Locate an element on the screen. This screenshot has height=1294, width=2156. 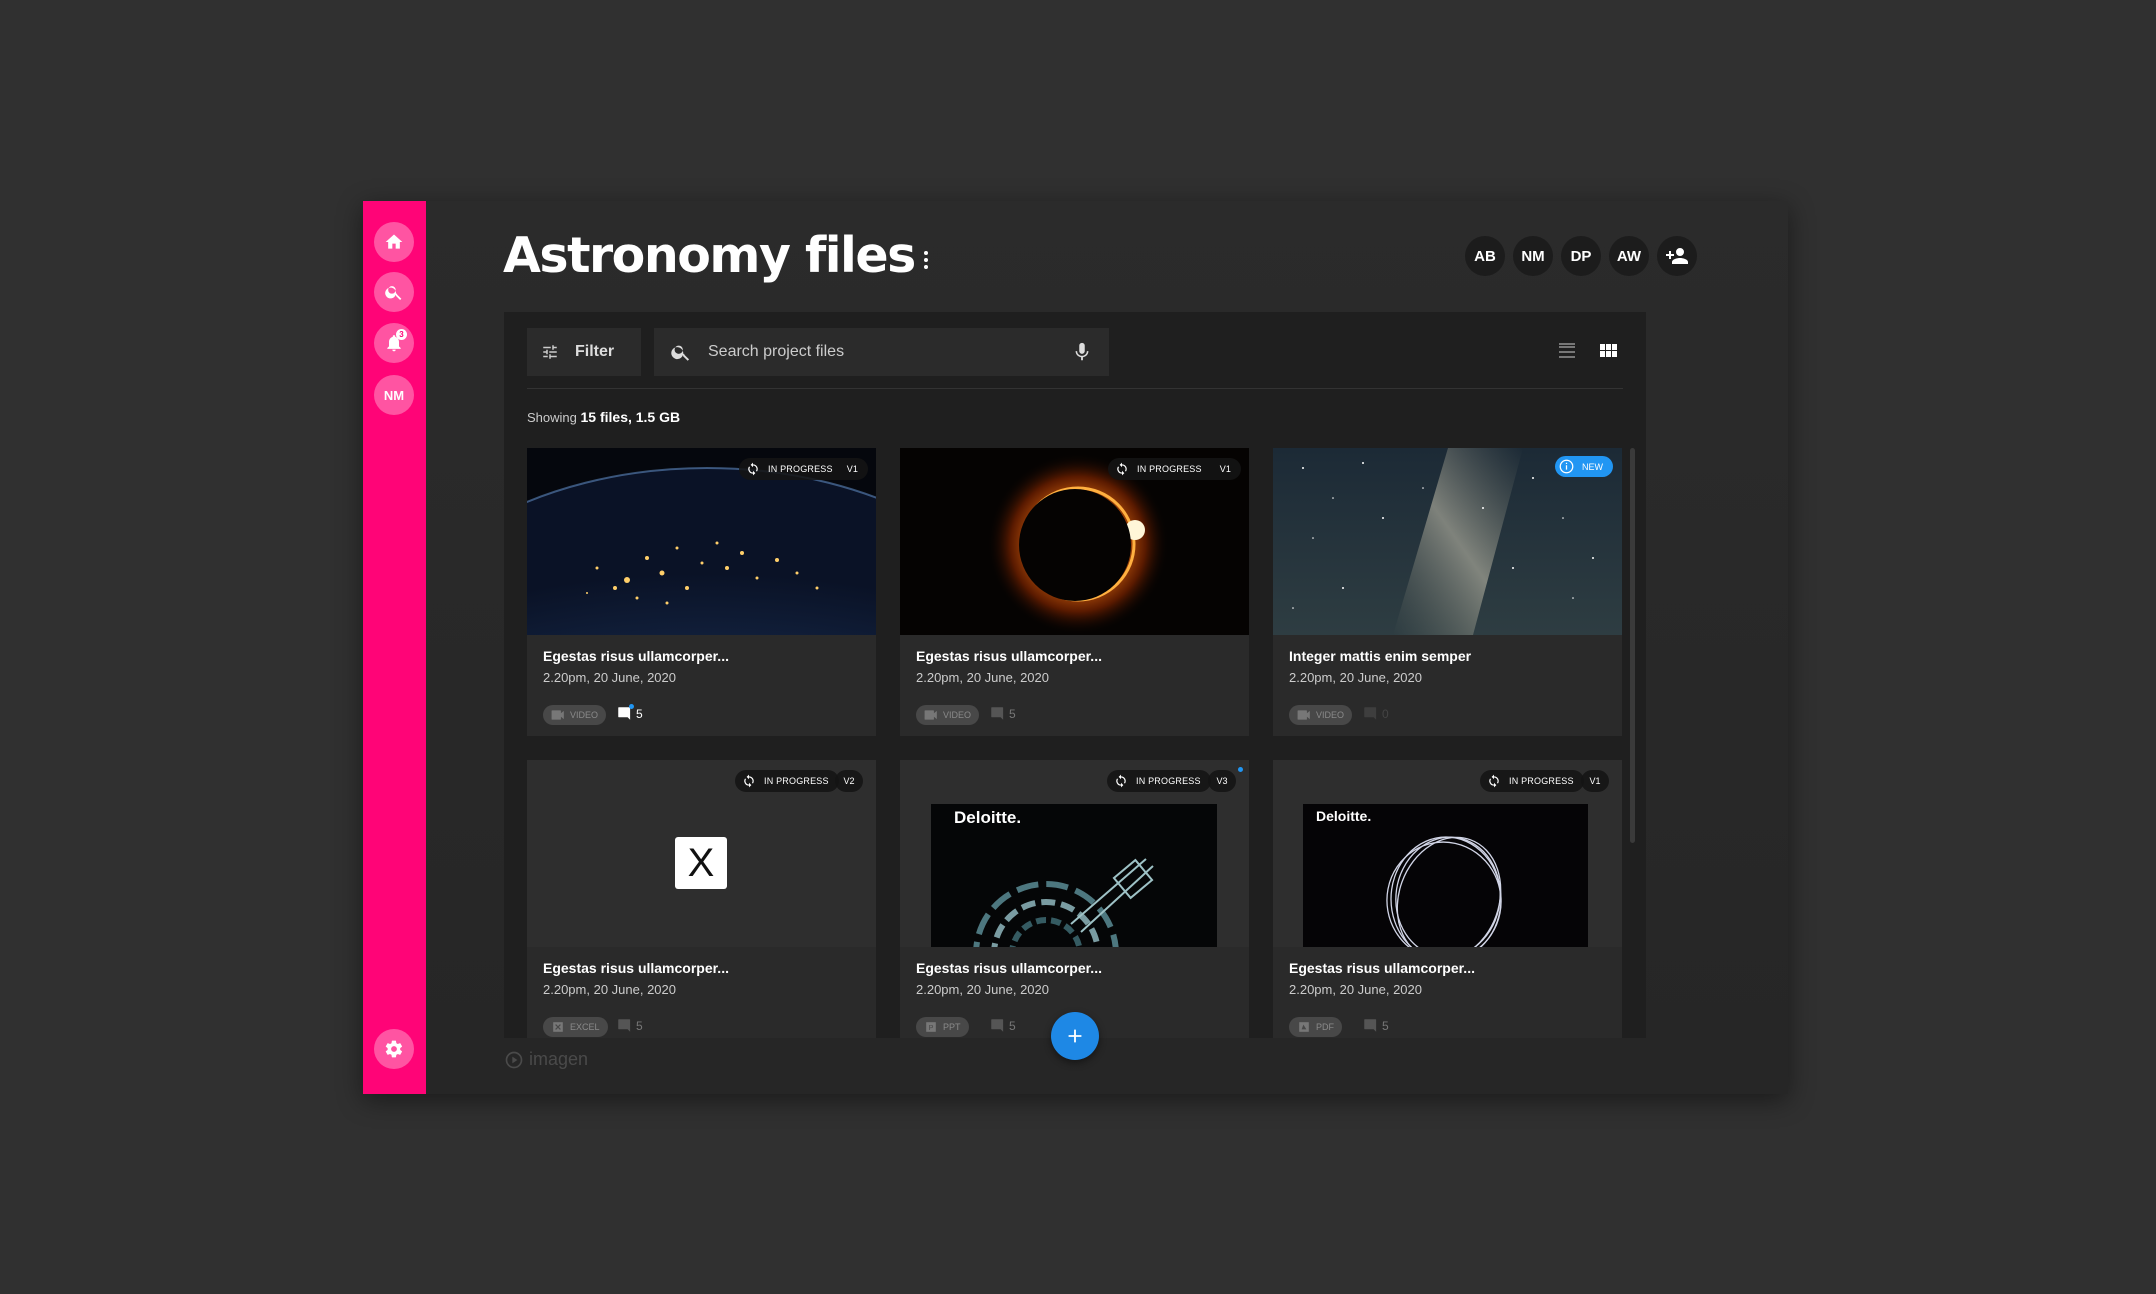
avatar: AB is located at coordinates (1485, 256).